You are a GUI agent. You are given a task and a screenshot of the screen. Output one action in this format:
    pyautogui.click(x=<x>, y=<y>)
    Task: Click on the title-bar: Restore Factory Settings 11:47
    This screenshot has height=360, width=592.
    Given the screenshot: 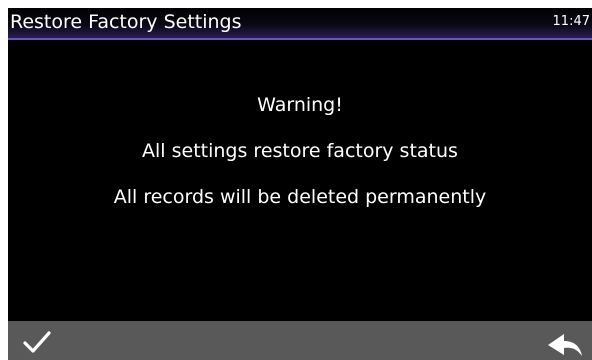 What is the action you would take?
    pyautogui.click(x=300, y=24)
    